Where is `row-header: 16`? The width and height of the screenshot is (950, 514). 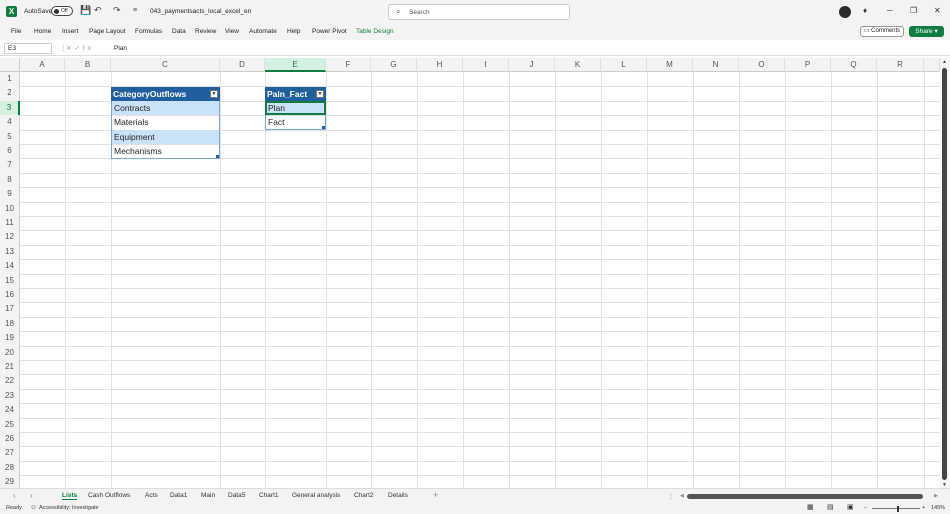
row-header: 16 is located at coordinates (10, 295).